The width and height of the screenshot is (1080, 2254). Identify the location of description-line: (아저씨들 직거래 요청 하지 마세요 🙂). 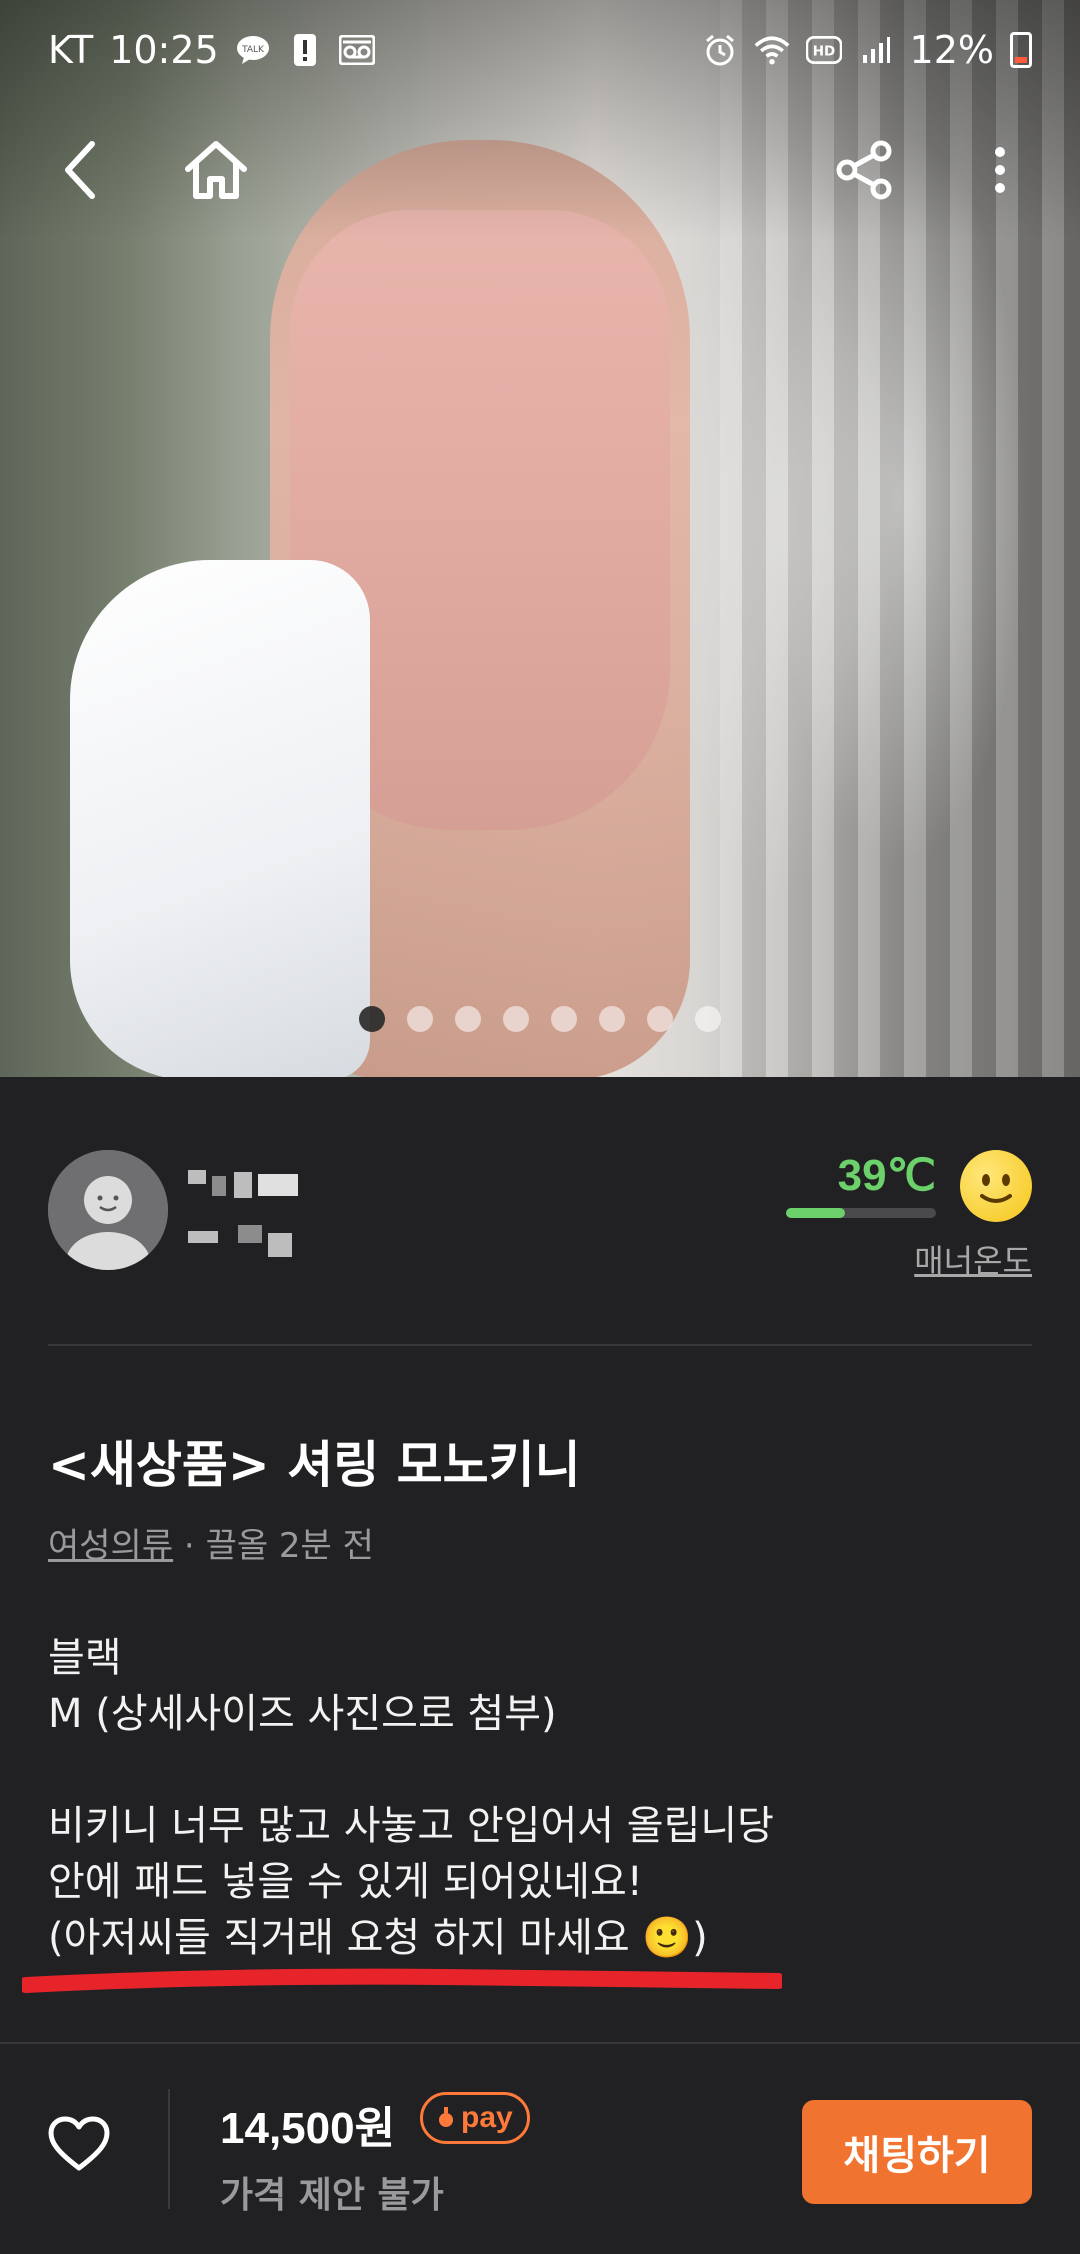
(378, 1938).